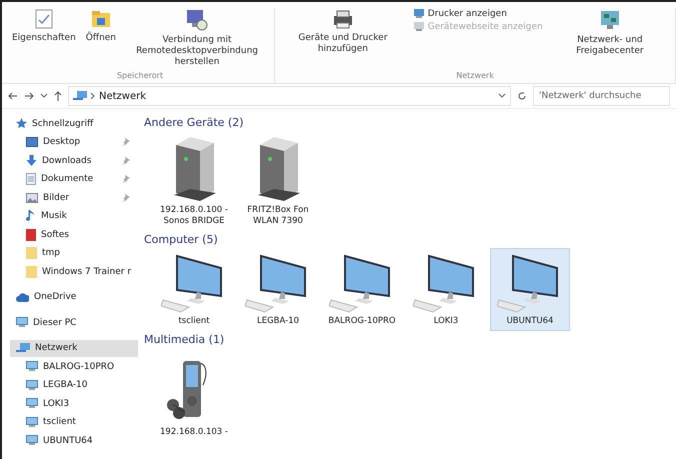 The image size is (676, 459). Describe the element at coordinates (13, 96) in the screenshot. I see `back-button` at that location.